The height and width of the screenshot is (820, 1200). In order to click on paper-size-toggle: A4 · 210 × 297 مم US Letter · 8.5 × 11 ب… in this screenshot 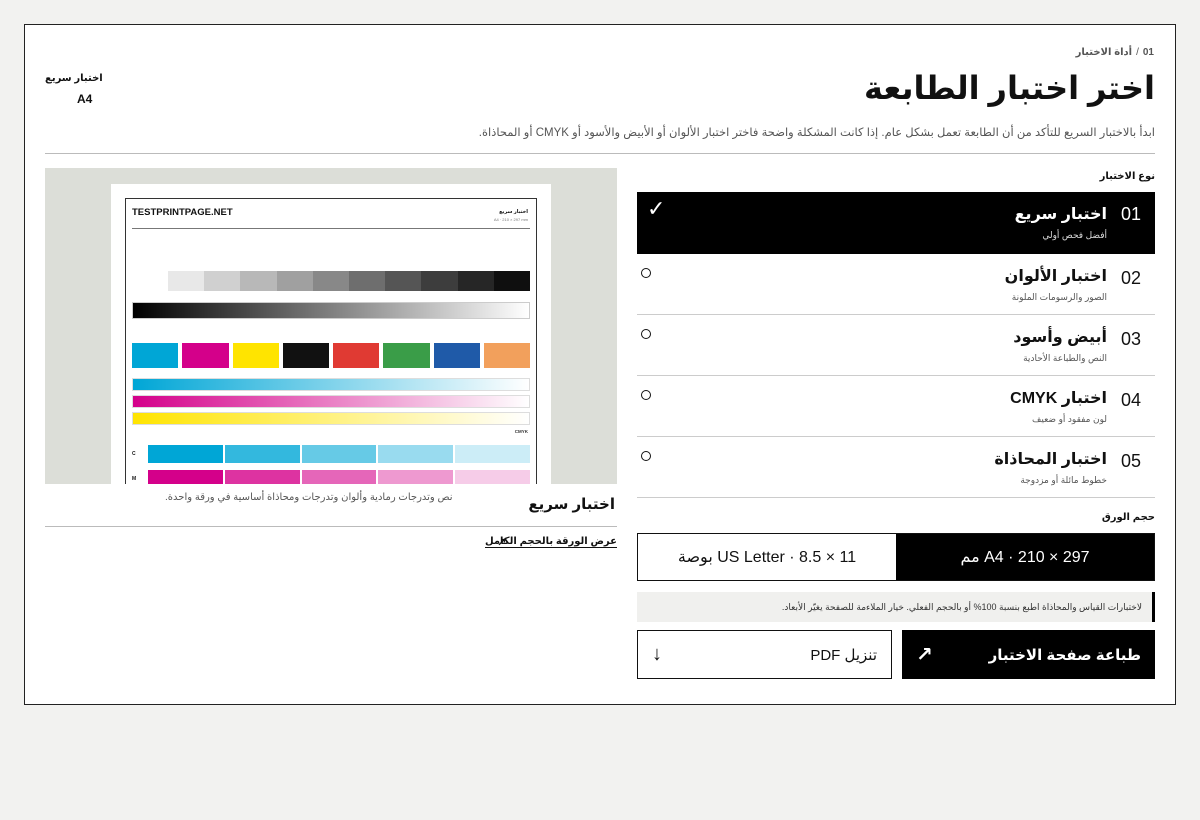, I will do `click(896, 557)`.